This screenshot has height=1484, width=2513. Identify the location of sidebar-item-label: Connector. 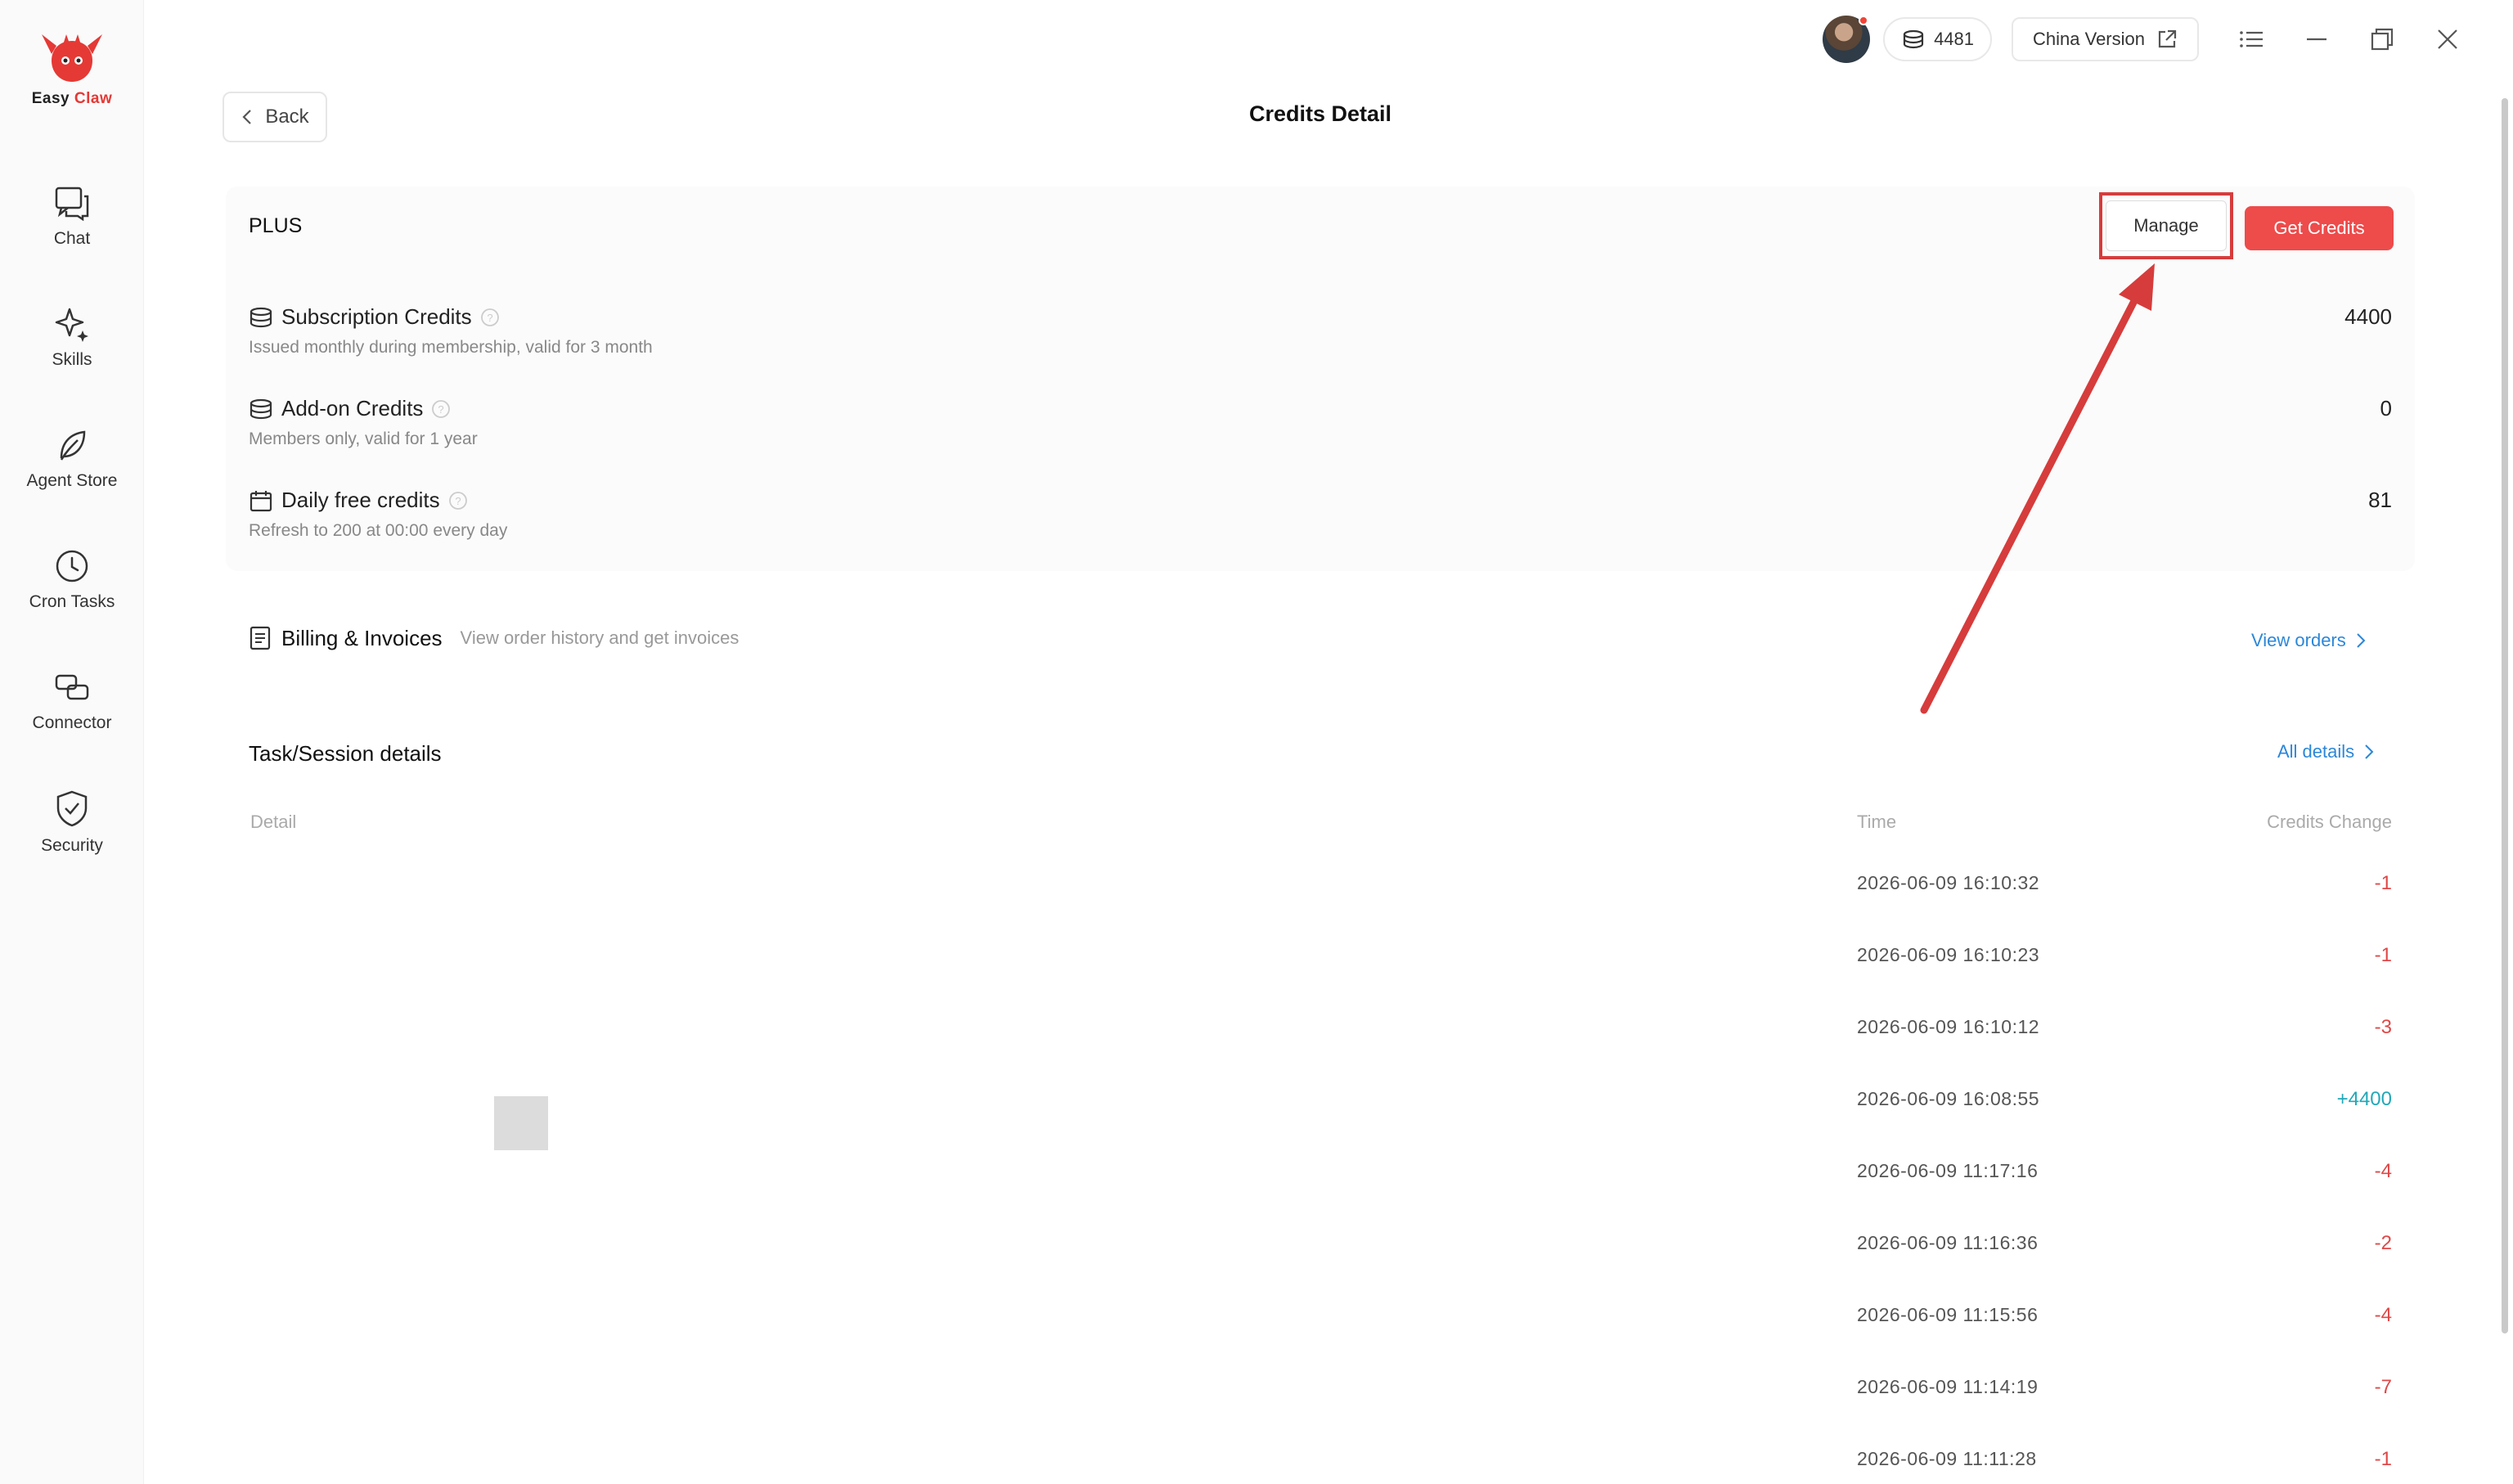
(72, 722).